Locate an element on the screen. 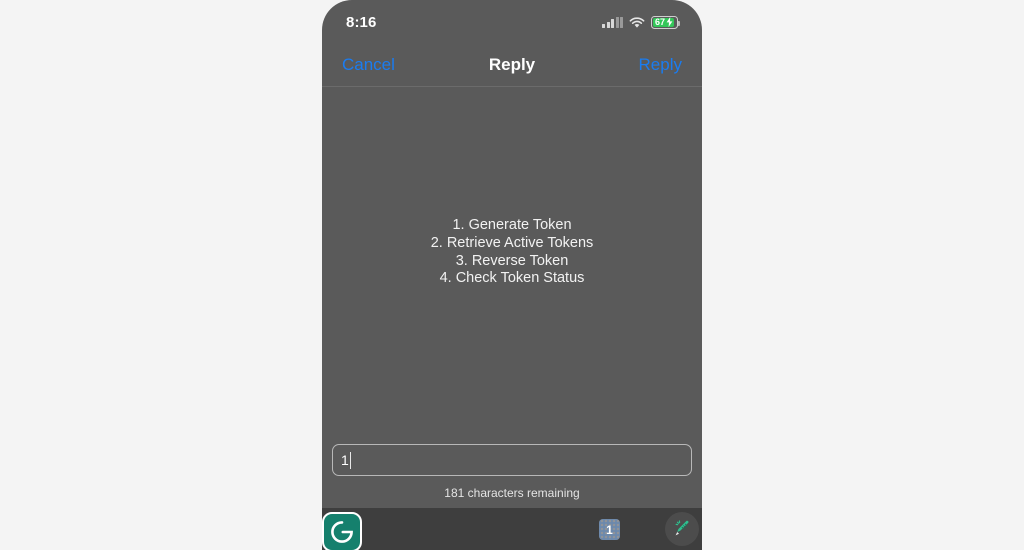 The height and width of the screenshot is (550, 1024). number-suggestion-icon: 1 is located at coordinates (609, 529).